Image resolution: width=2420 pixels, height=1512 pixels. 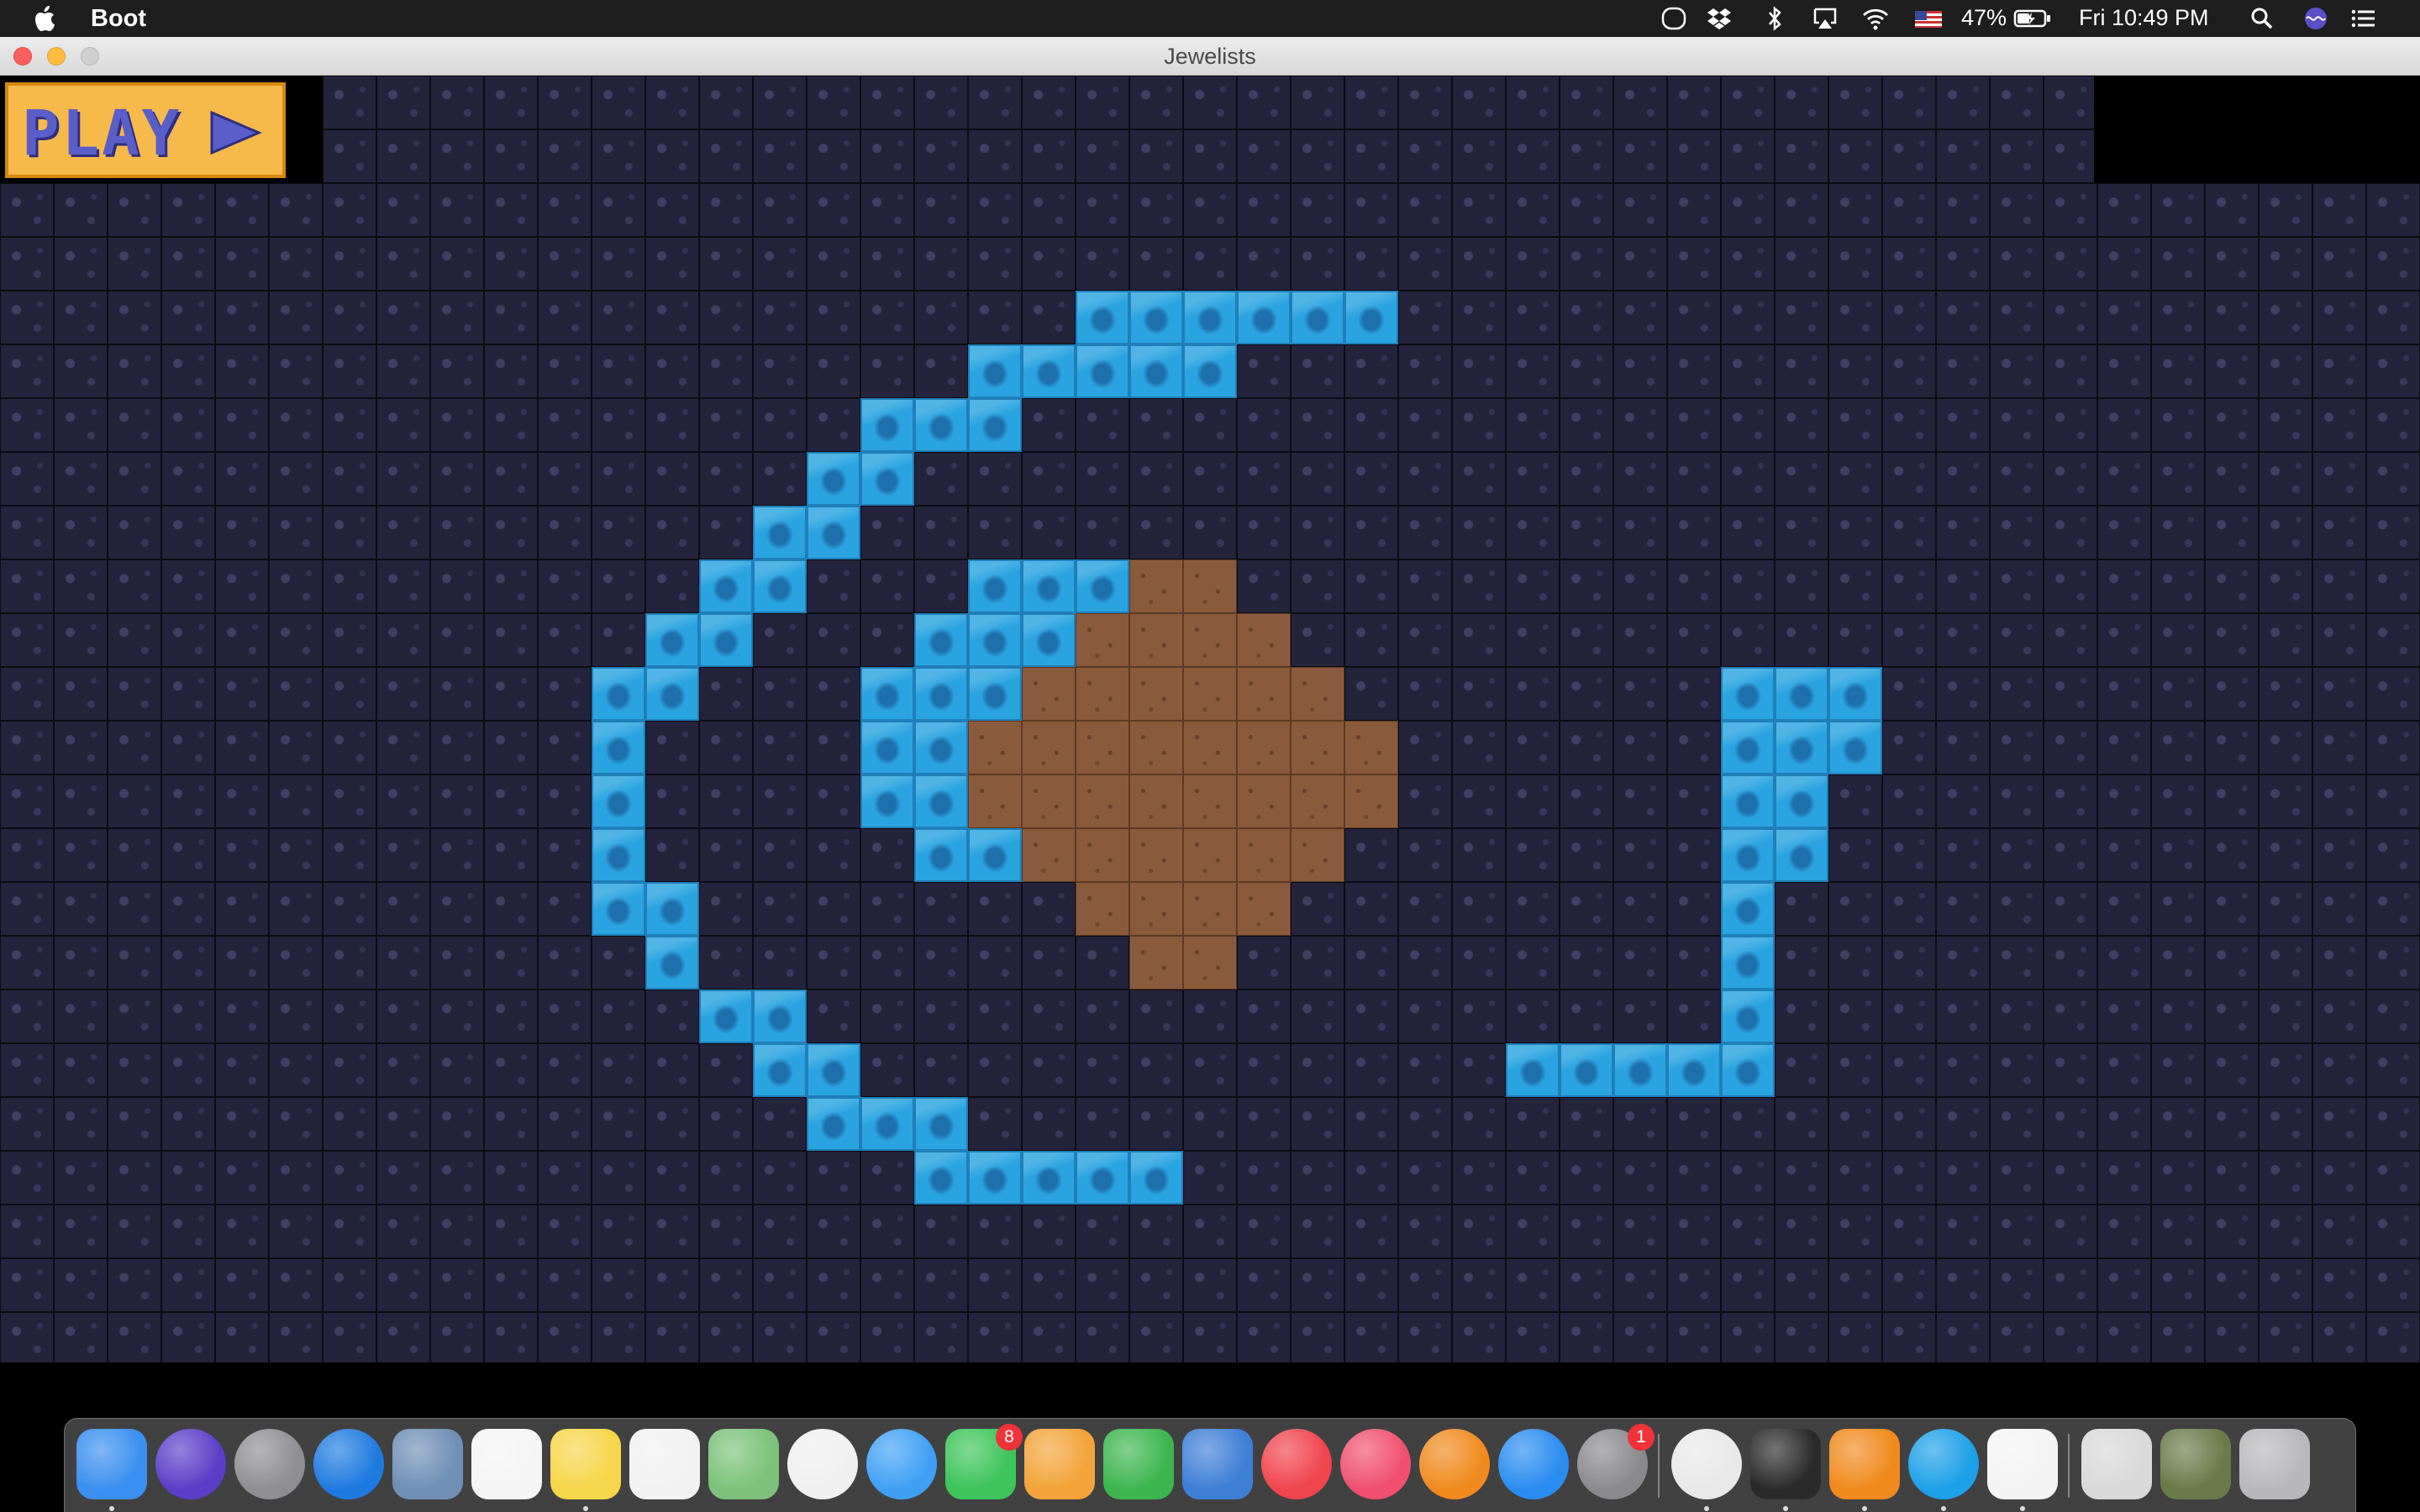 I want to click on mail-bird-icon, so click(x=428, y=1464).